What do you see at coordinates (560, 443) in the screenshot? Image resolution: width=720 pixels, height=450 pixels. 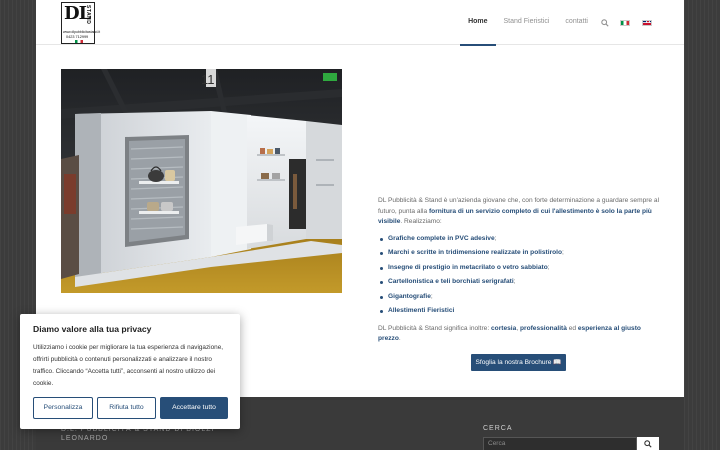 I see `footer-search-input: Cerca` at bounding box center [560, 443].